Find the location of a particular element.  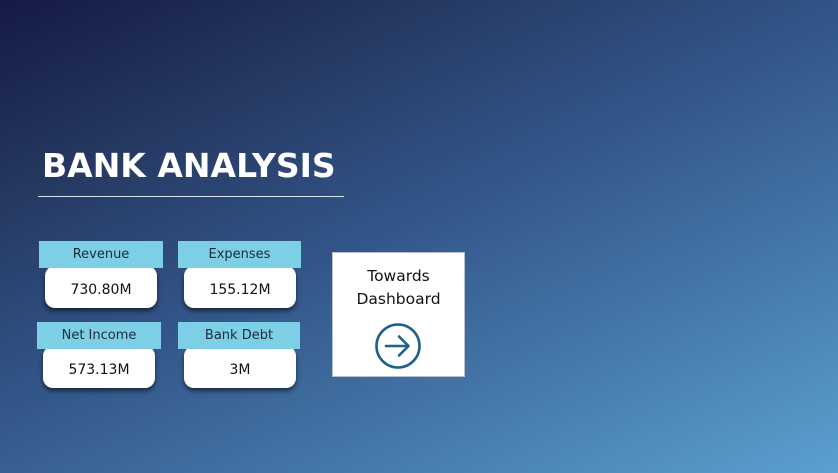

kpi-value: 155.12M is located at coordinates (240, 287).